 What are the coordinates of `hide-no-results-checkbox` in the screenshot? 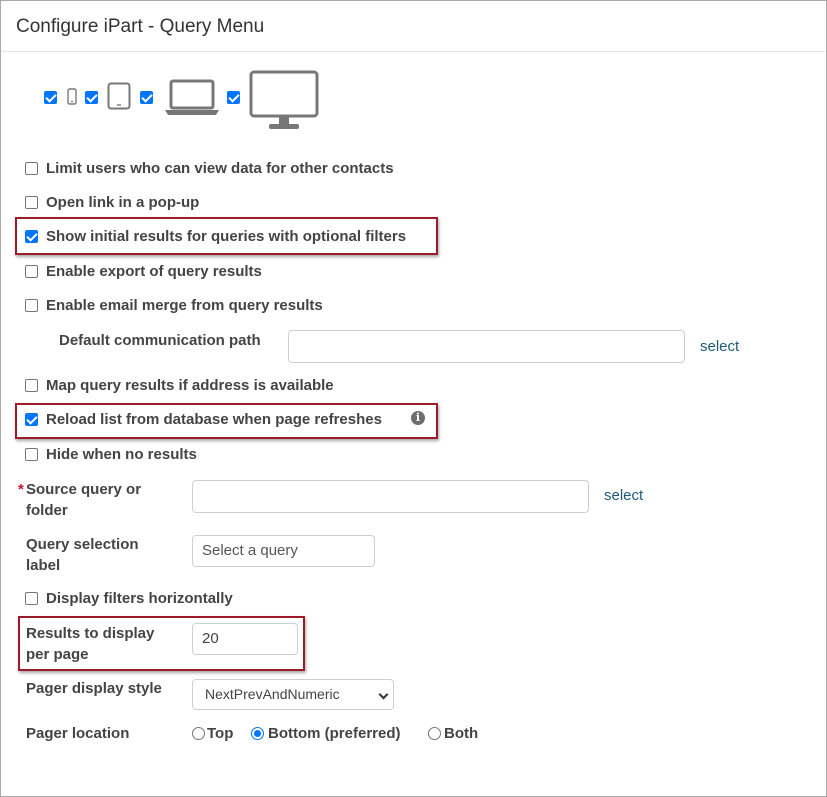 It's located at (31, 454).